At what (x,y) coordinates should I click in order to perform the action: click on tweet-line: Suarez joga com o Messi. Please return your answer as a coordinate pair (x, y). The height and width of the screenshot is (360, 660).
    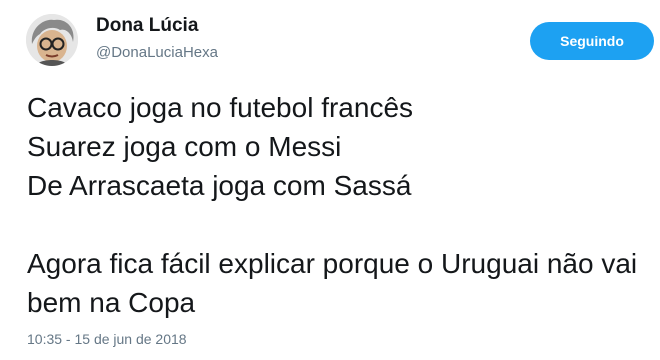
    Looking at the image, I should click on (184, 146).